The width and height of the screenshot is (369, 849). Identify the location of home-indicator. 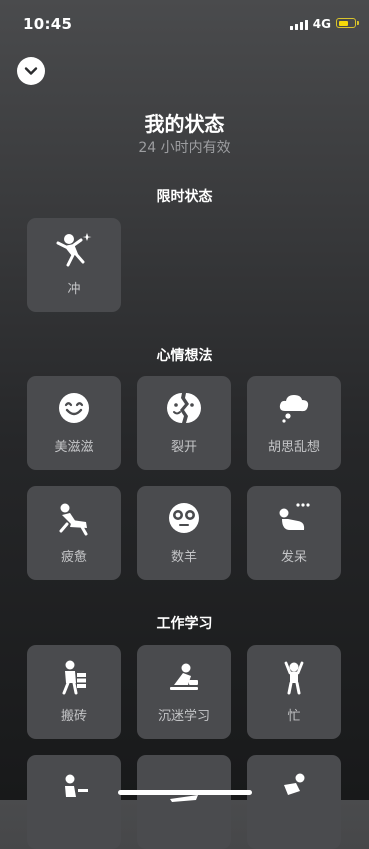
(185, 792).